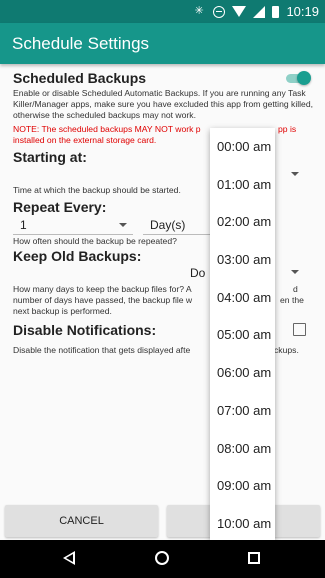  What do you see at coordinates (162, 43) in the screenshot?
I see `app-bar: Schedule Settings` at bounding box center [162, 43].